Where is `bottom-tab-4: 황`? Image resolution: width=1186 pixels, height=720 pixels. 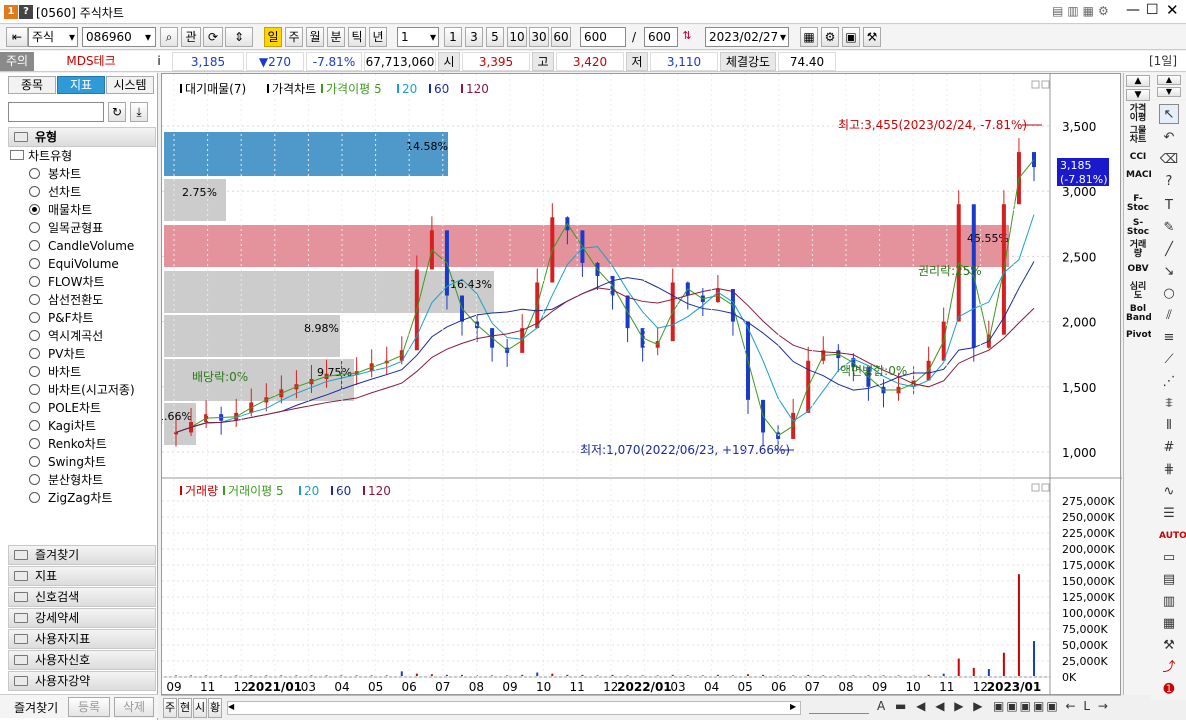 bottom-tab-4: 황 is located at coordinates (215, 708).